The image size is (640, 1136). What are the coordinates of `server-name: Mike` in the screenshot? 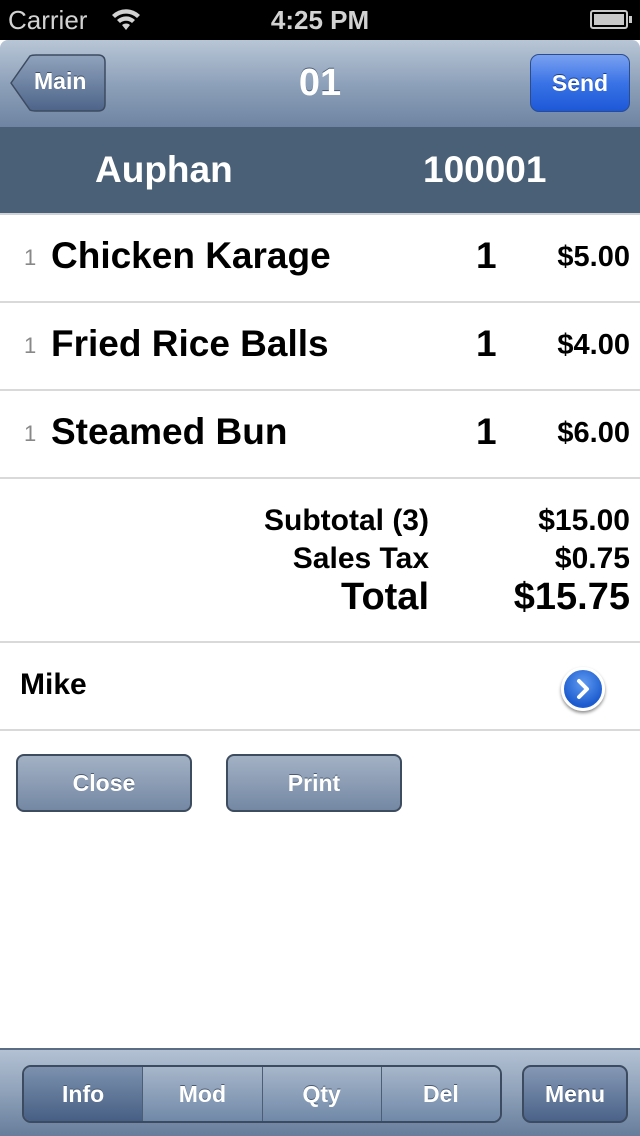 It's located at (53, 684).